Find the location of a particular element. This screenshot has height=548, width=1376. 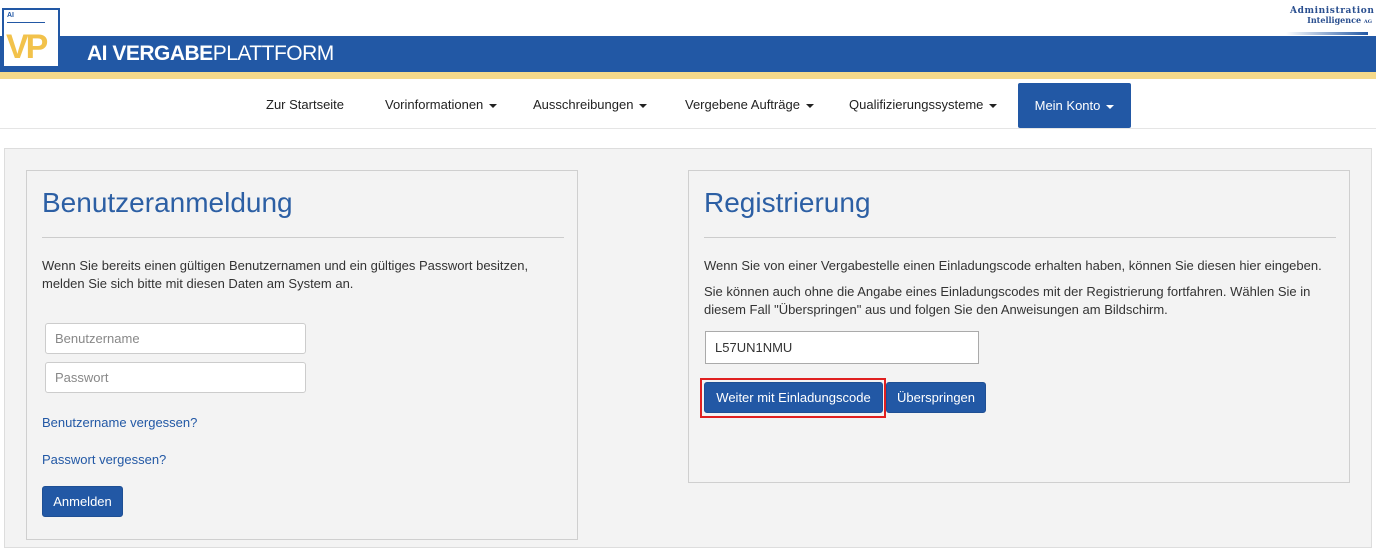

registration-title: Registrierung is located at coordinates (787, 202).